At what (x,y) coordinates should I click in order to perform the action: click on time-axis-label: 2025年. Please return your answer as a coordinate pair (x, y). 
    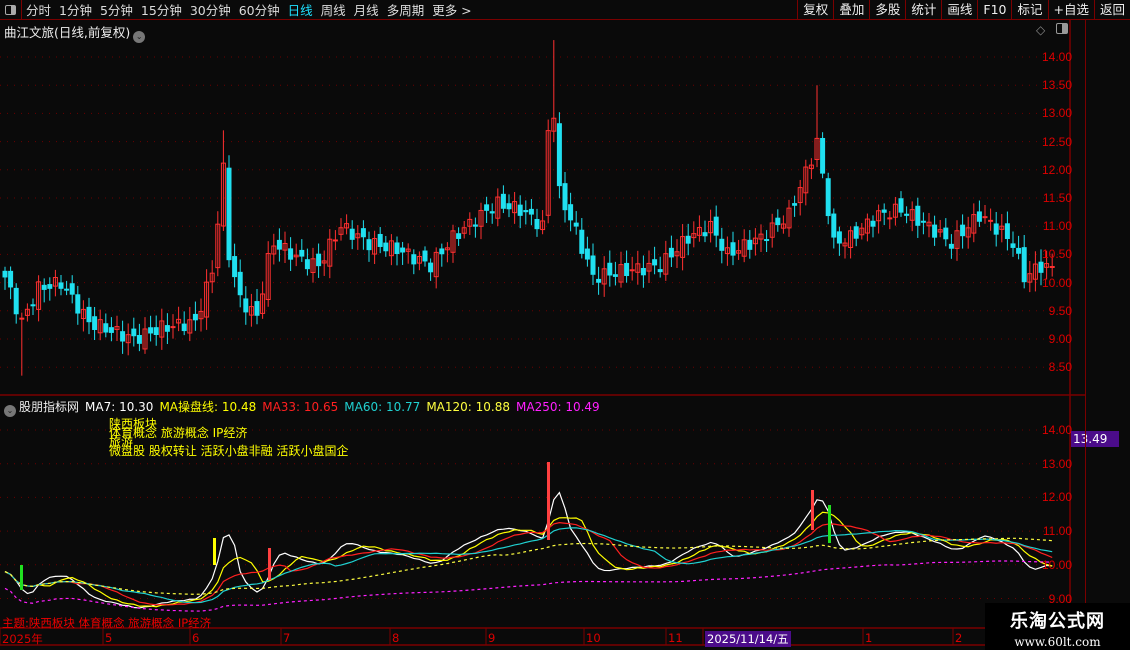
    Looking at the image, I should click on (22, 639).